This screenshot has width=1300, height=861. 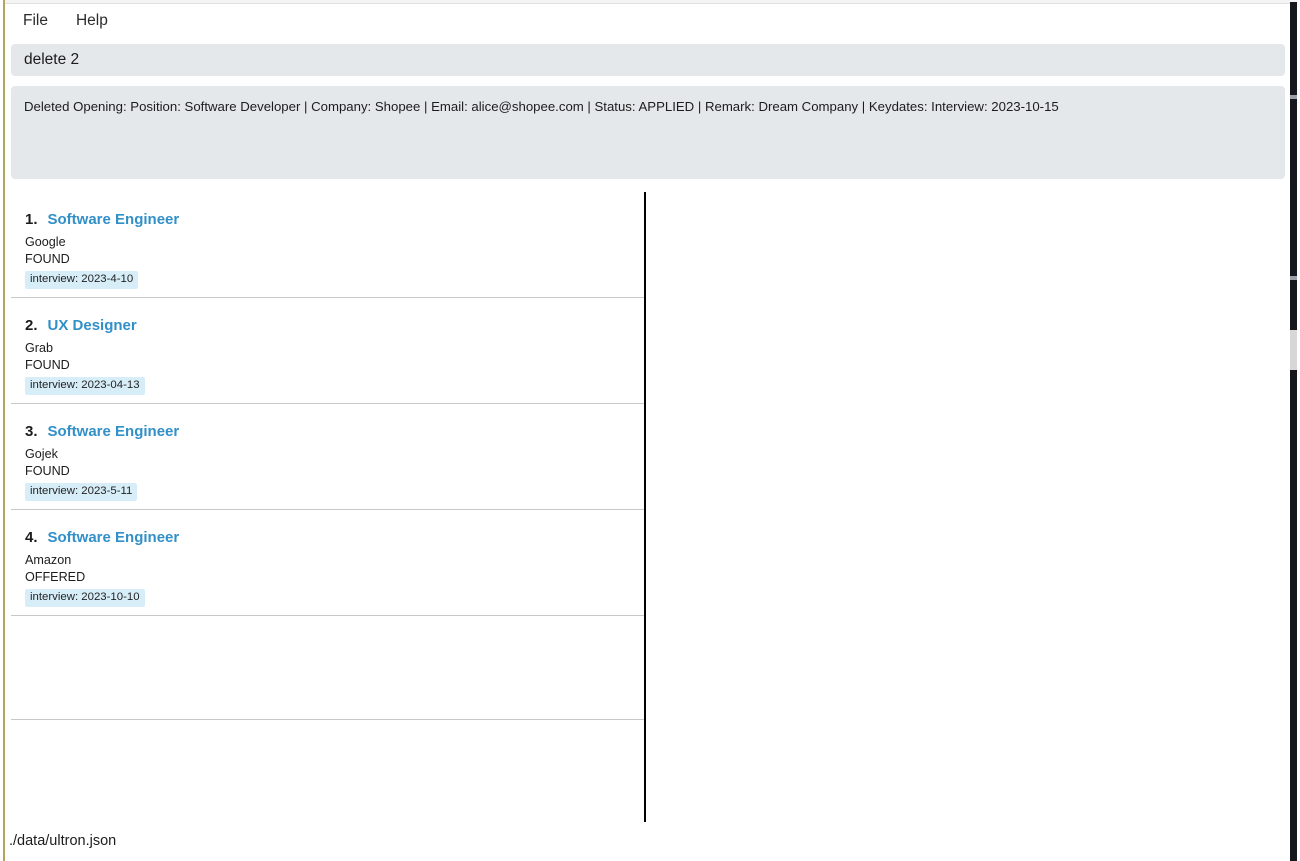 What do you see at coordinates (55, 577) in the screenshot?
I see `list-item-status: OFFERED` at bounding box center [55, 577].